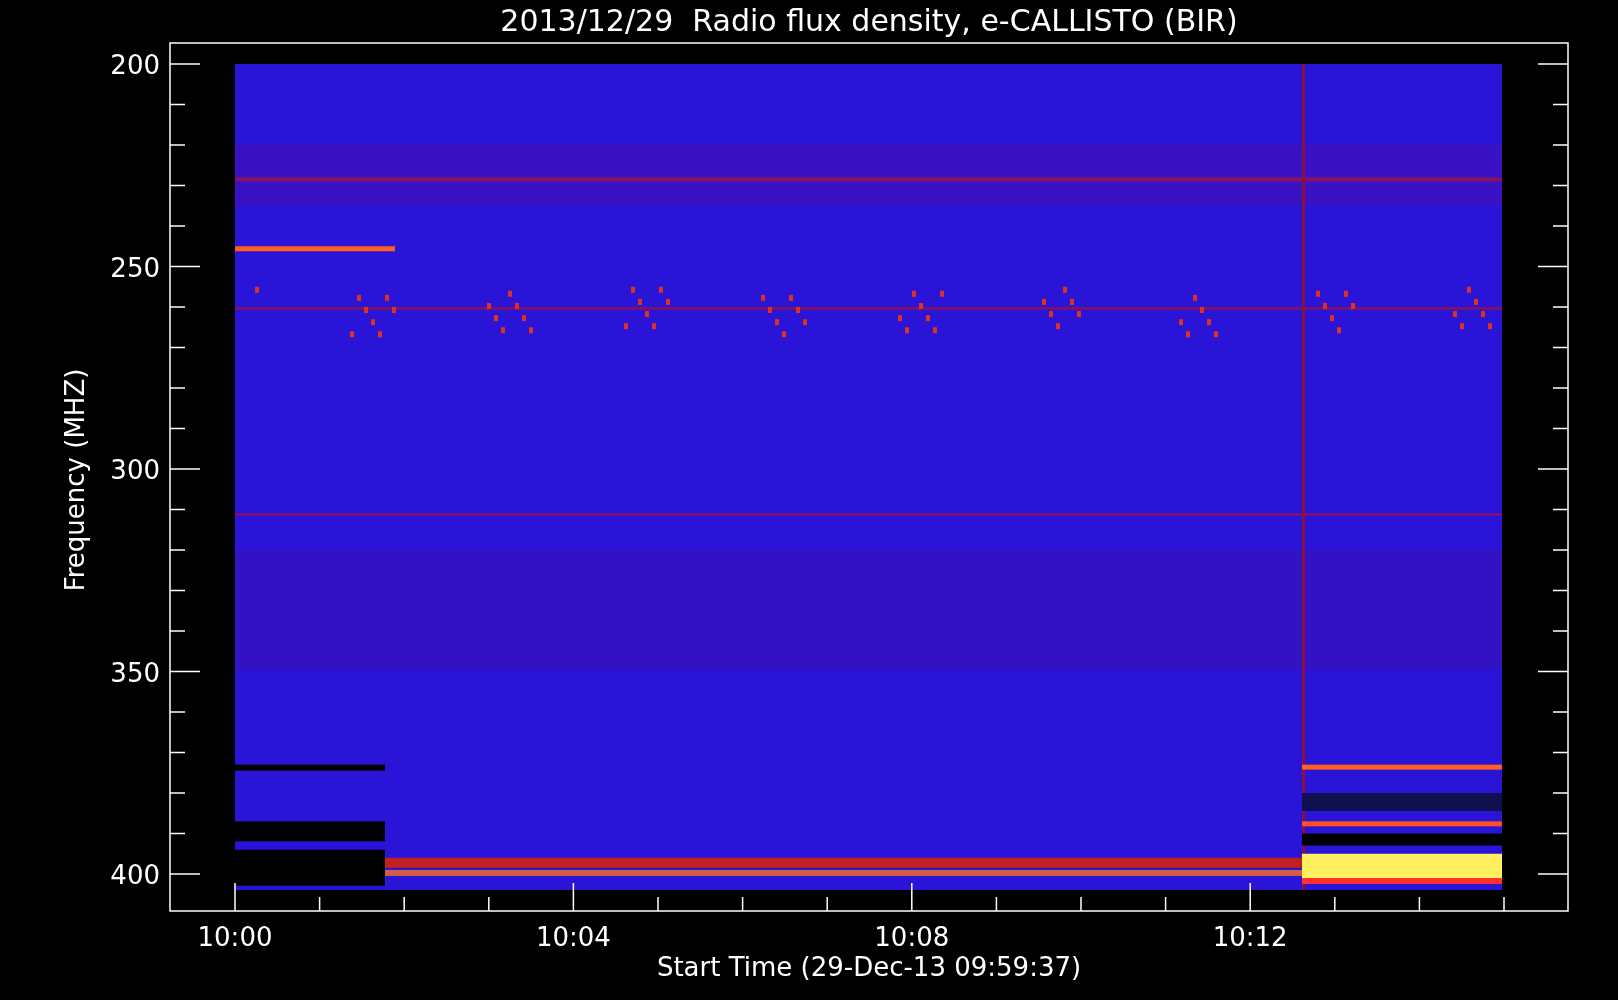  Describe the element at coordinates (912, 937) in the screenshot. I see `x-tick-label: 10:08` at that location.